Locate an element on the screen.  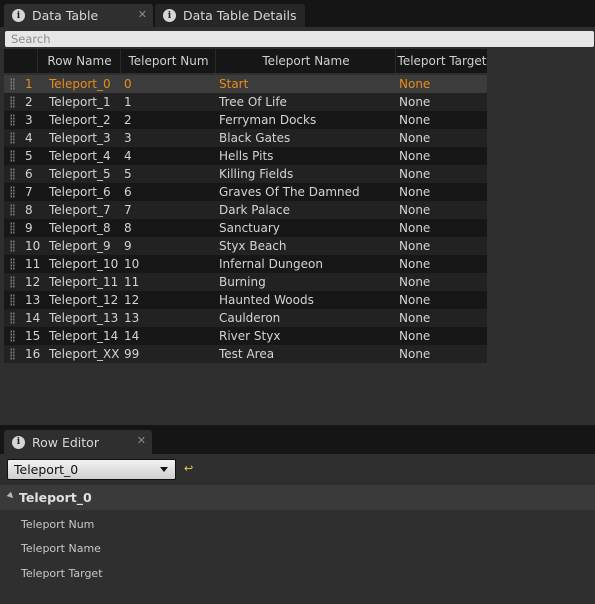
column-header-teleport-target: Teleport Target is located at coordinates (441, 61).